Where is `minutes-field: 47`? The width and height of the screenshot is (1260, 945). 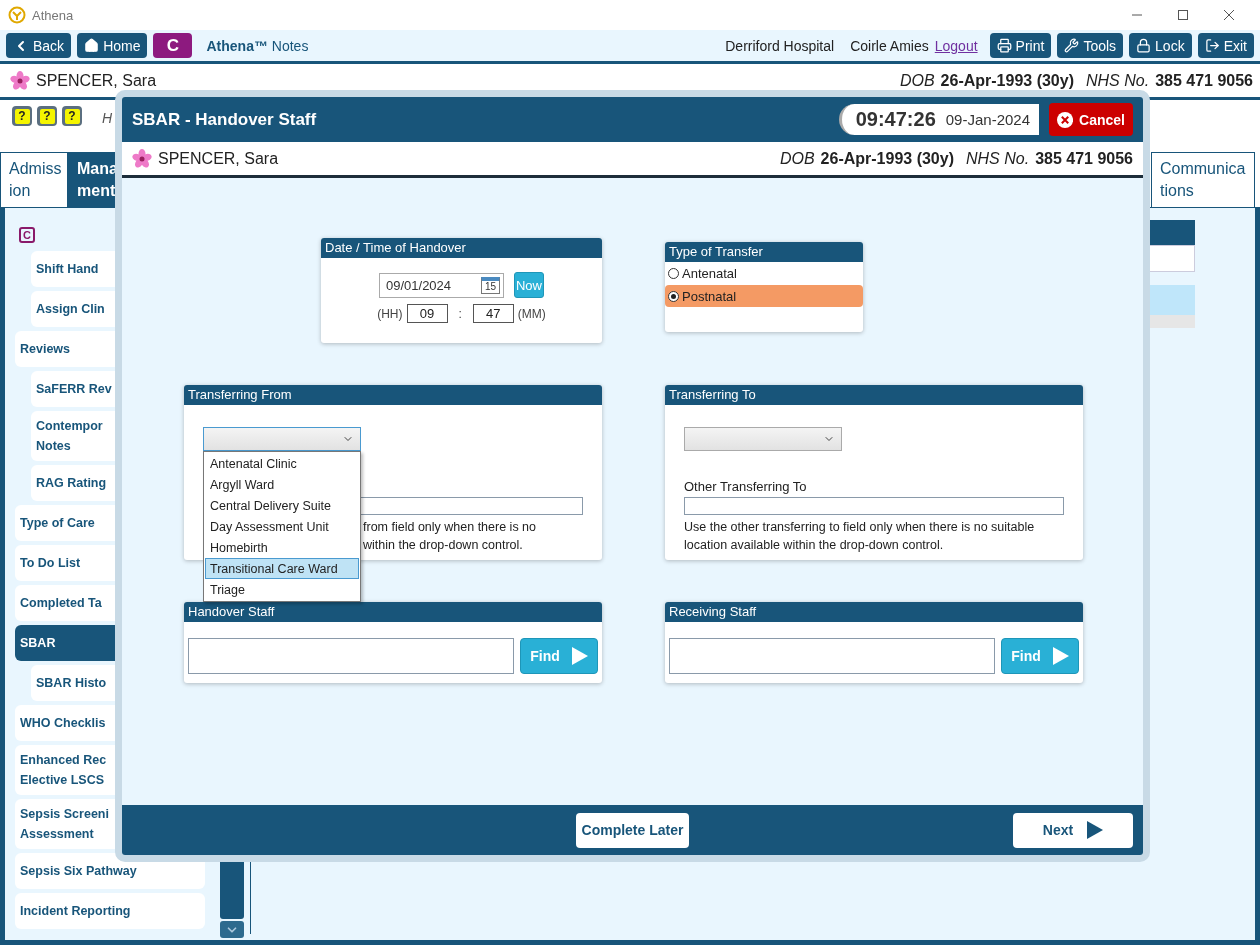 minutes-field: 47 is located at coordinates (493, 313).